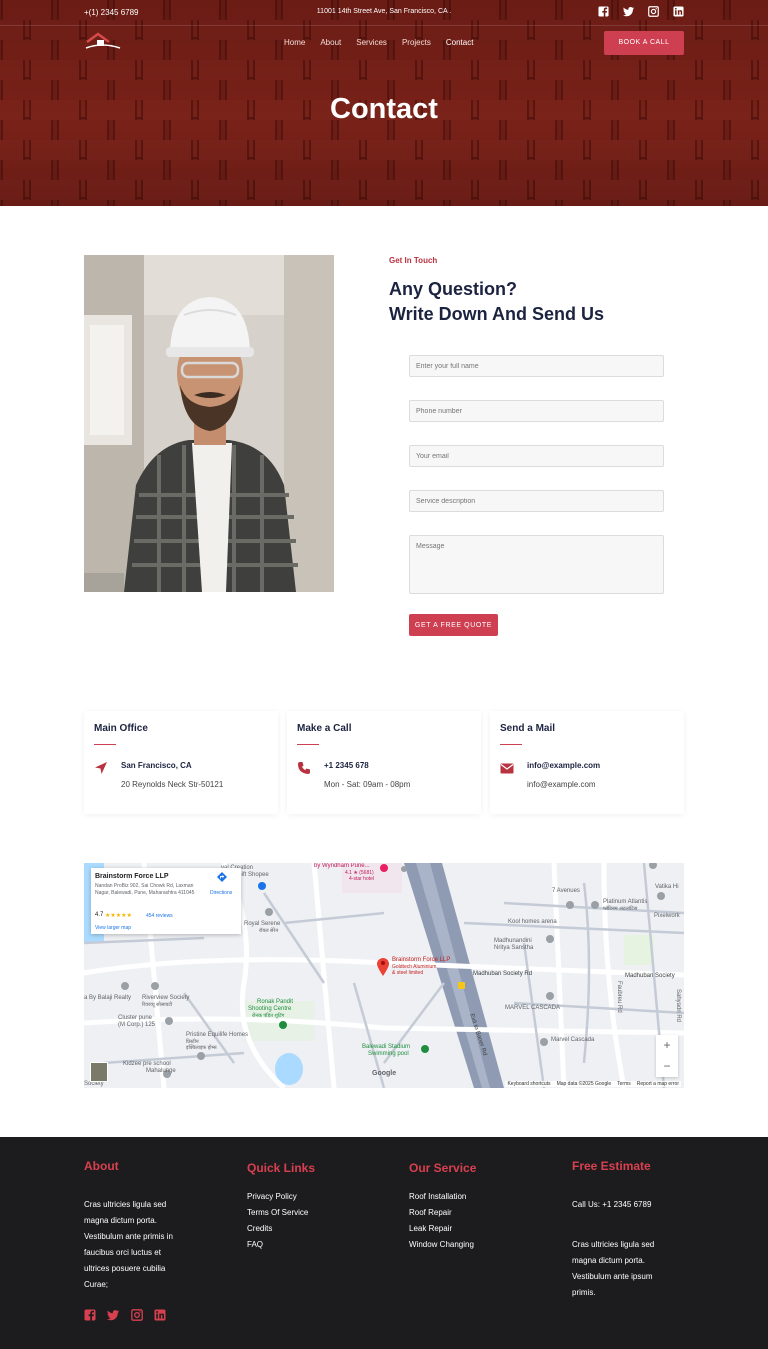 This screenshot has width=768, height=1349. What do you see at coordinates (536, 564) in the screenshot?
I see `message-textarea` at bounding box center [536, 564].